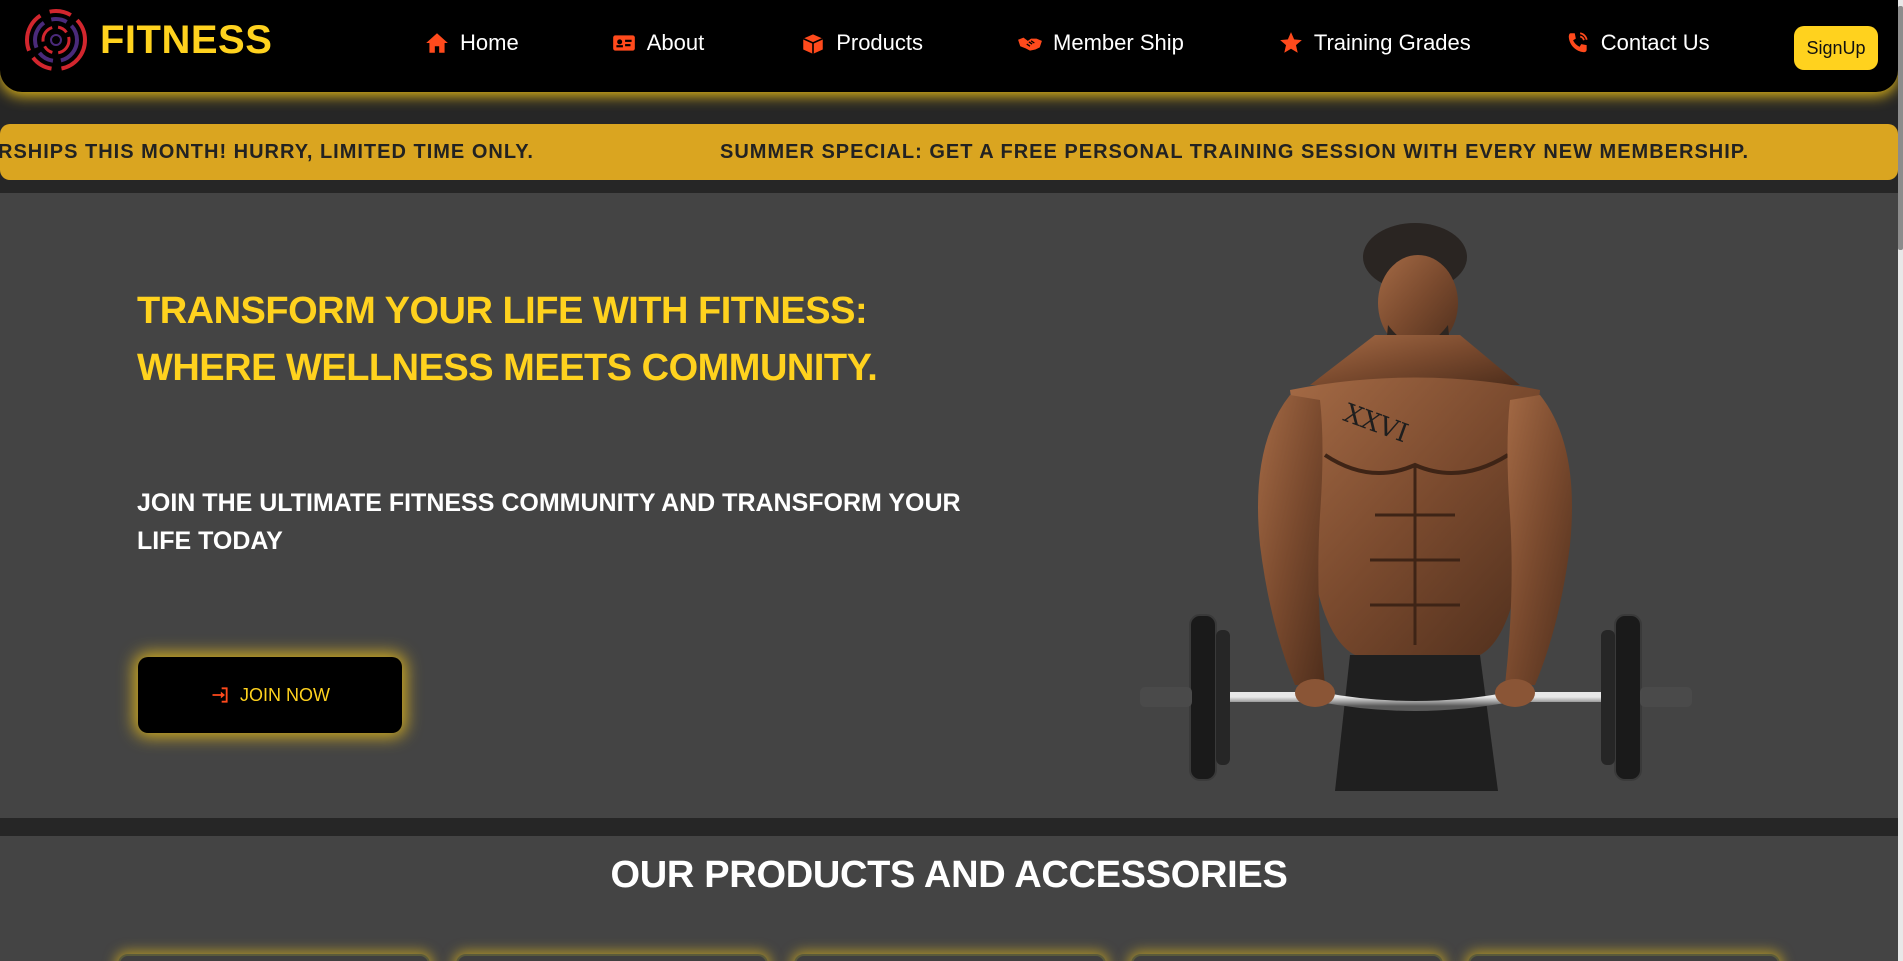 The height and width of the screenshot is (961, 1903). What do you see at coordinates (56, 40) in the screenshot?
I see `logo-mark-icon` at bounding box center [56, 40].